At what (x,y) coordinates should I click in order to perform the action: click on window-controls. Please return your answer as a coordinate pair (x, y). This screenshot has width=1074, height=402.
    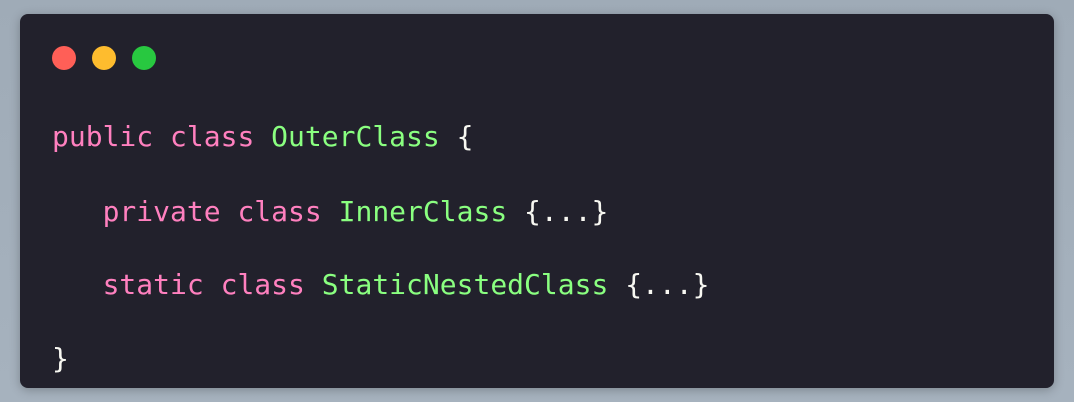
    Looking at the image, I should click on (104, 58).